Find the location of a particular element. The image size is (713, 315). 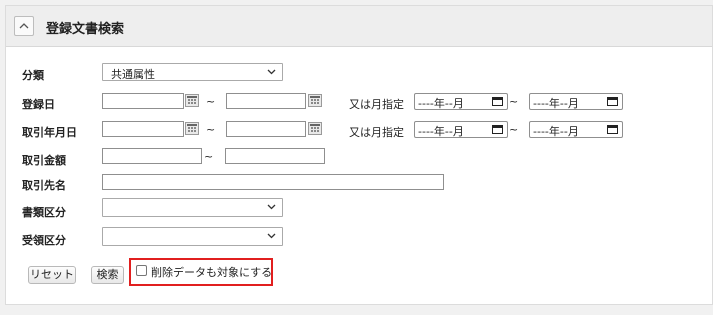

torihiki-nengappi-or-month-label: 又は月指定 is located at coordinates (376, 132).